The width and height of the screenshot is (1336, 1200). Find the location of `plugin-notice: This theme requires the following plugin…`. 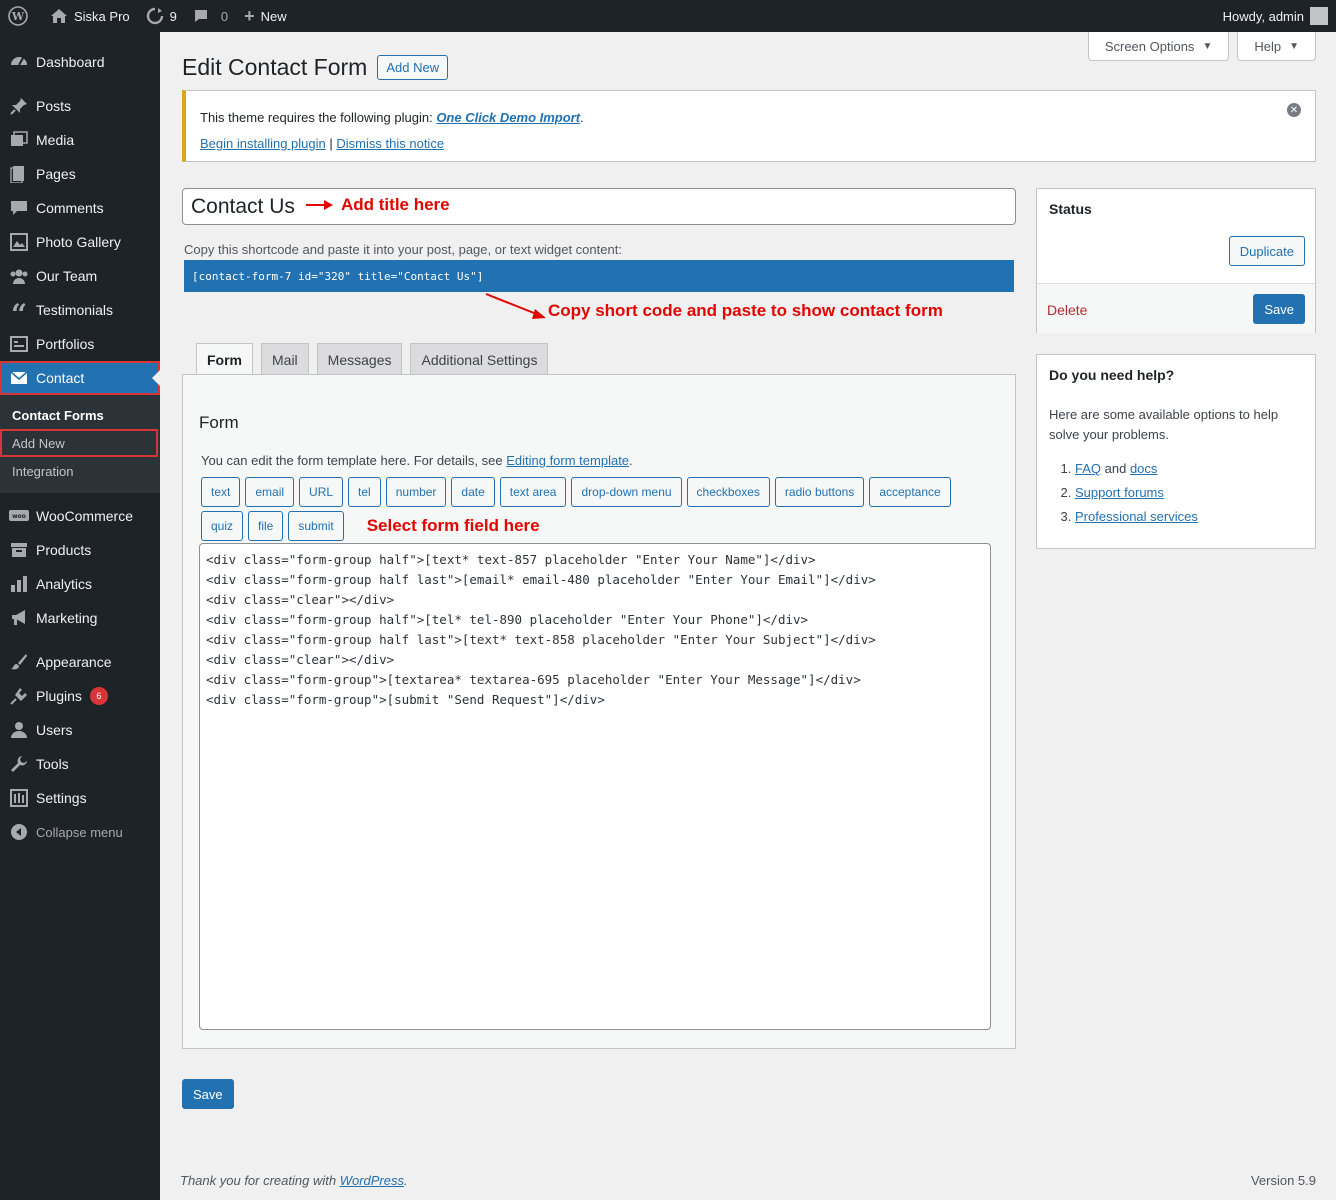

plugin-notice: This theme requires the following plugin… is located at coordinates (749, 126).